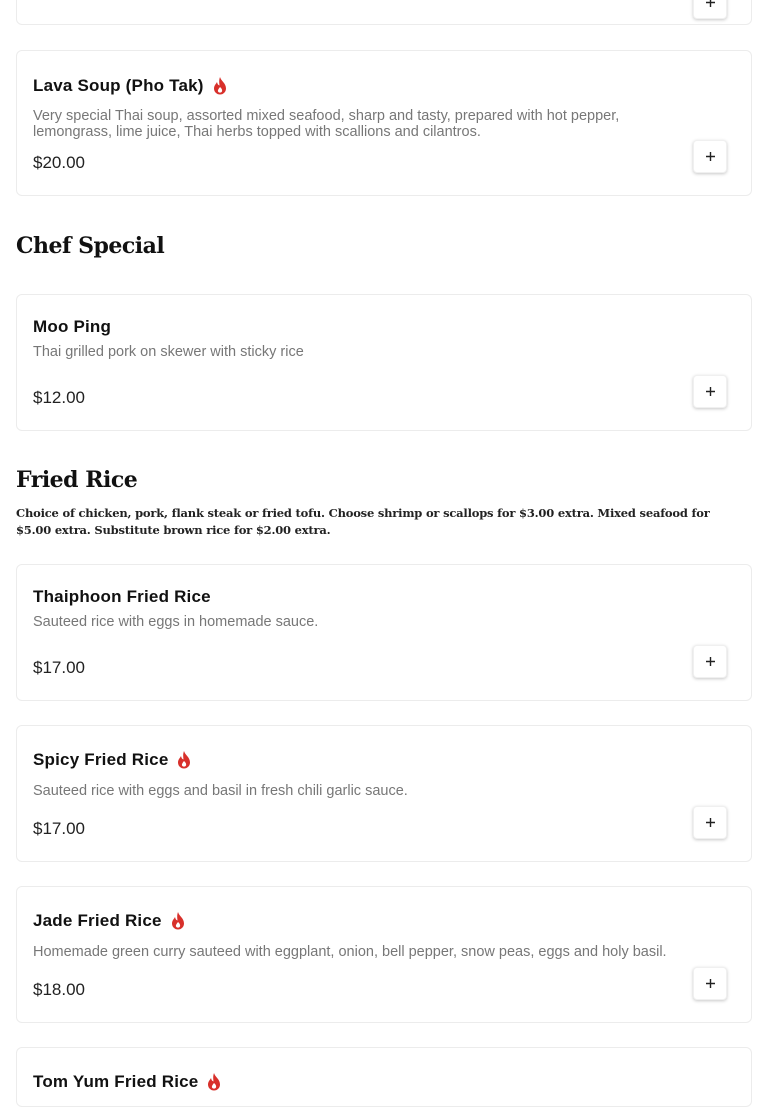 This screenshot has width=770, height=1107. Describe the element at coordinates (59, 989) in the screenshot. I see `item-price: $18.00` at that location.